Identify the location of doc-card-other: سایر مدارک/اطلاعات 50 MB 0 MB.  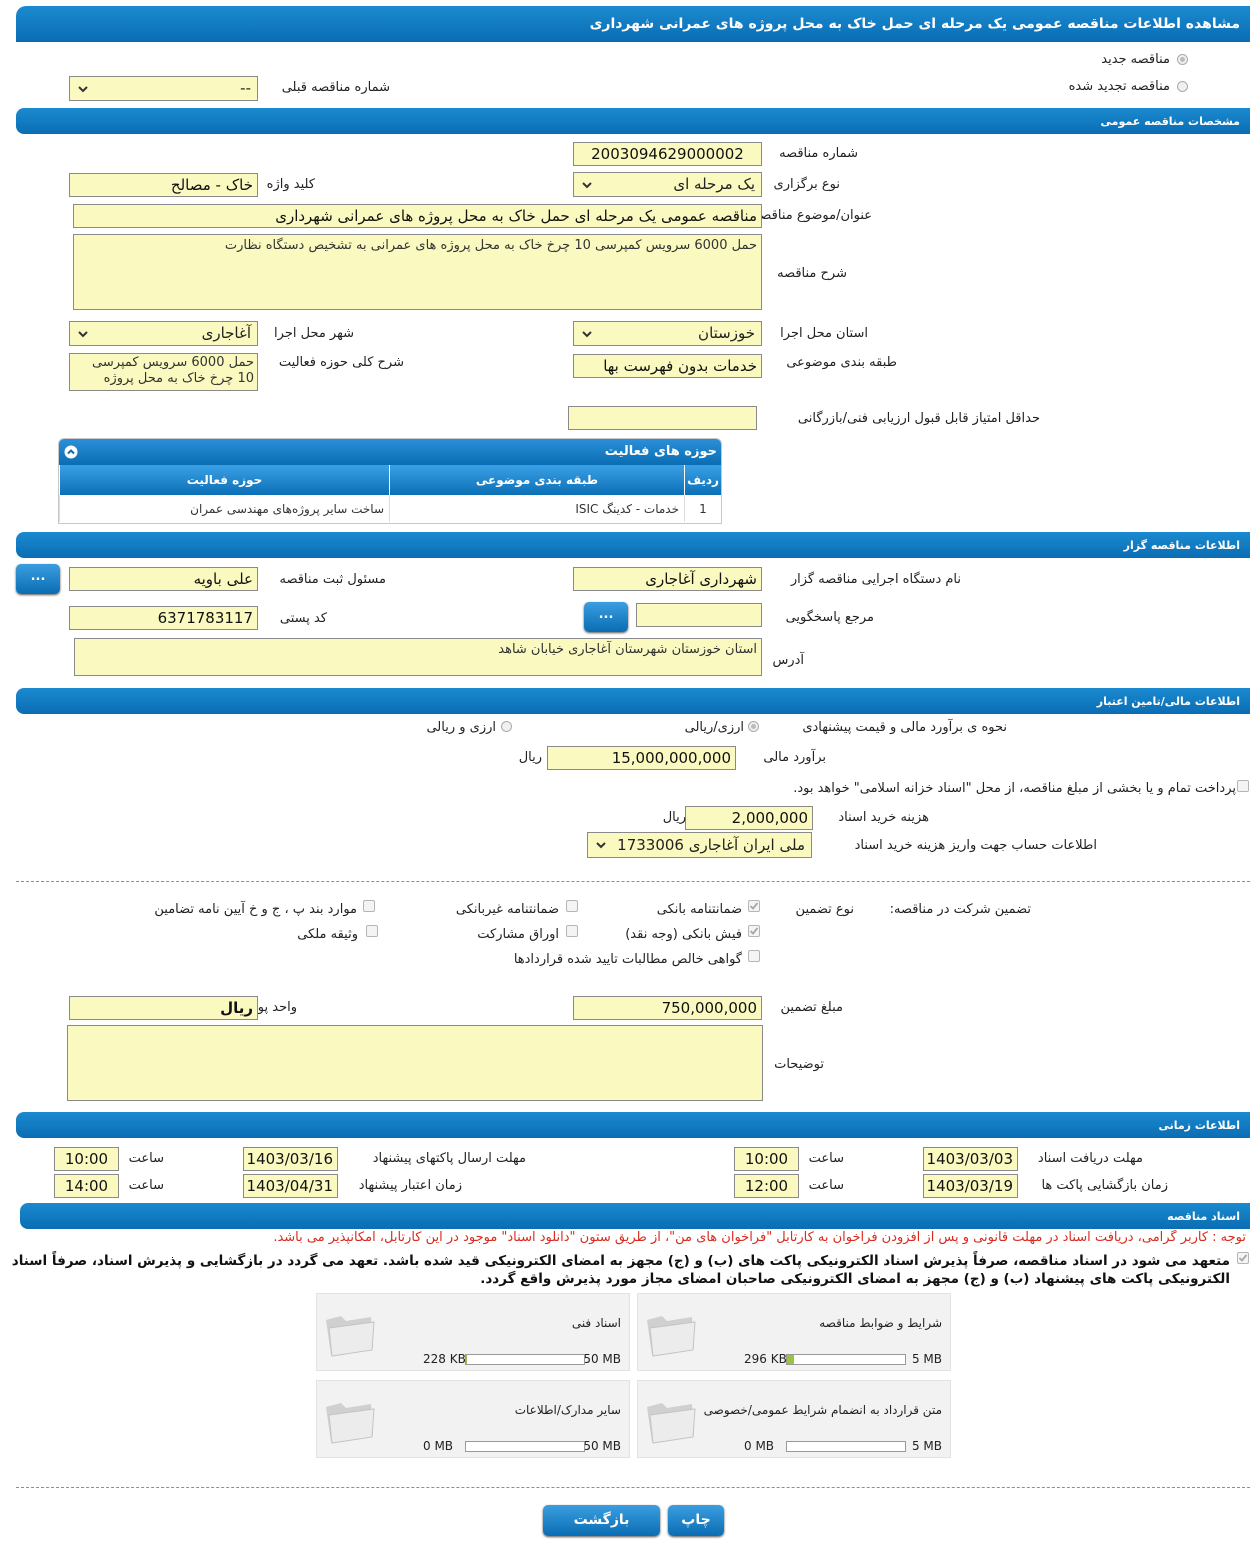
(473, 1419).